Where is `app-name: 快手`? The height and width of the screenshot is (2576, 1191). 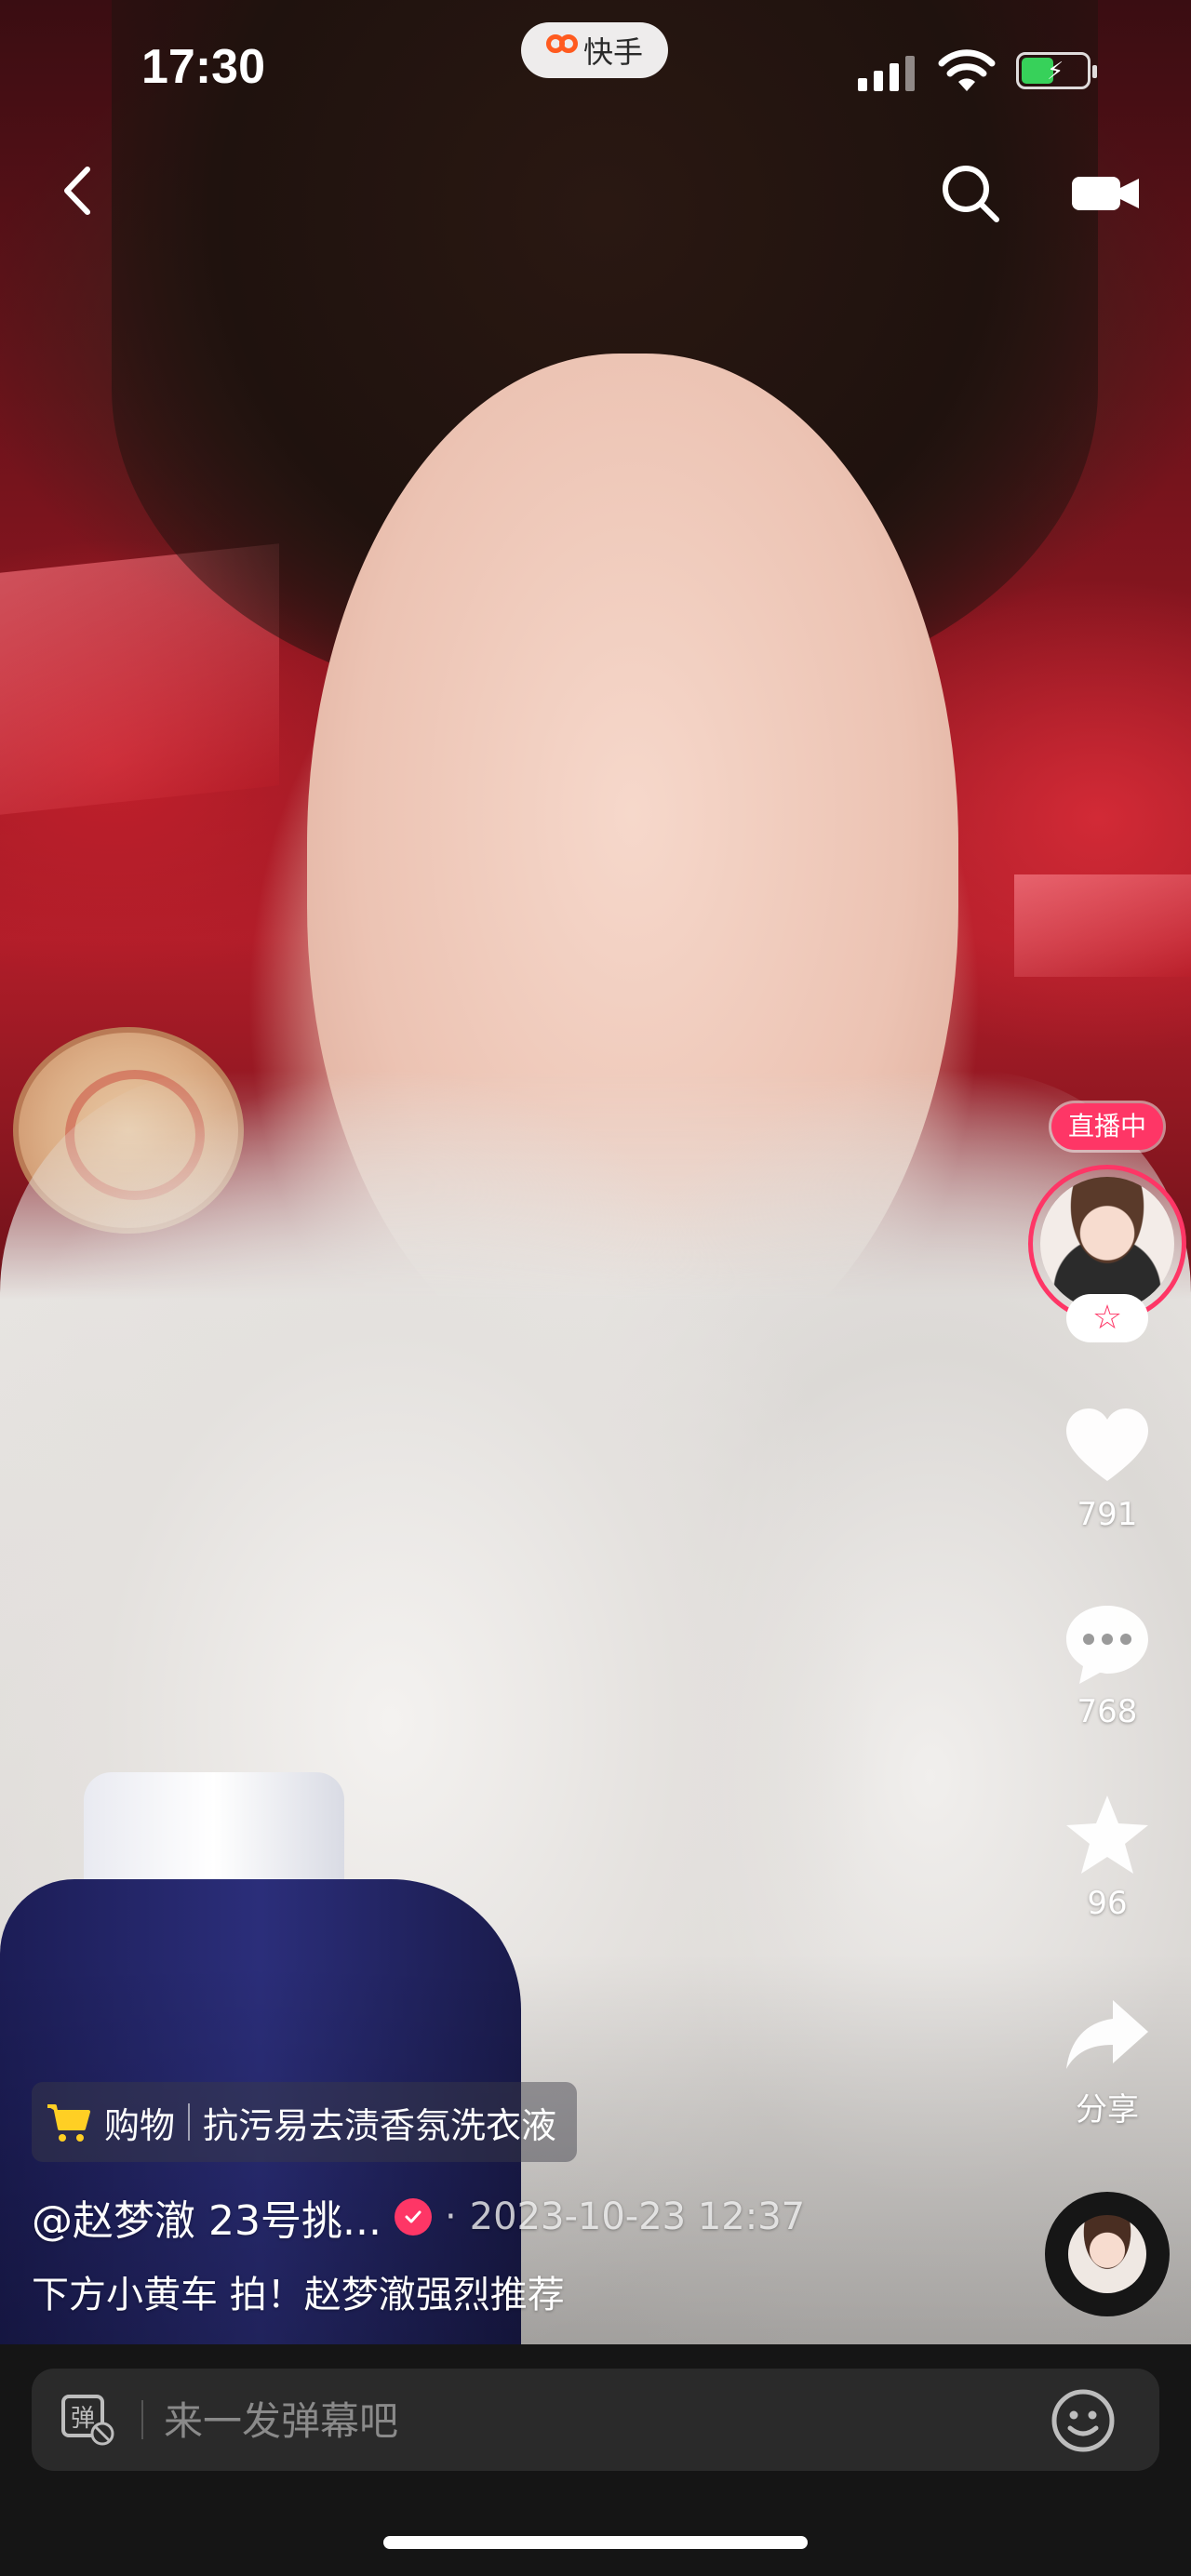
app-name: 快手 is located at coordinates (612, 52).